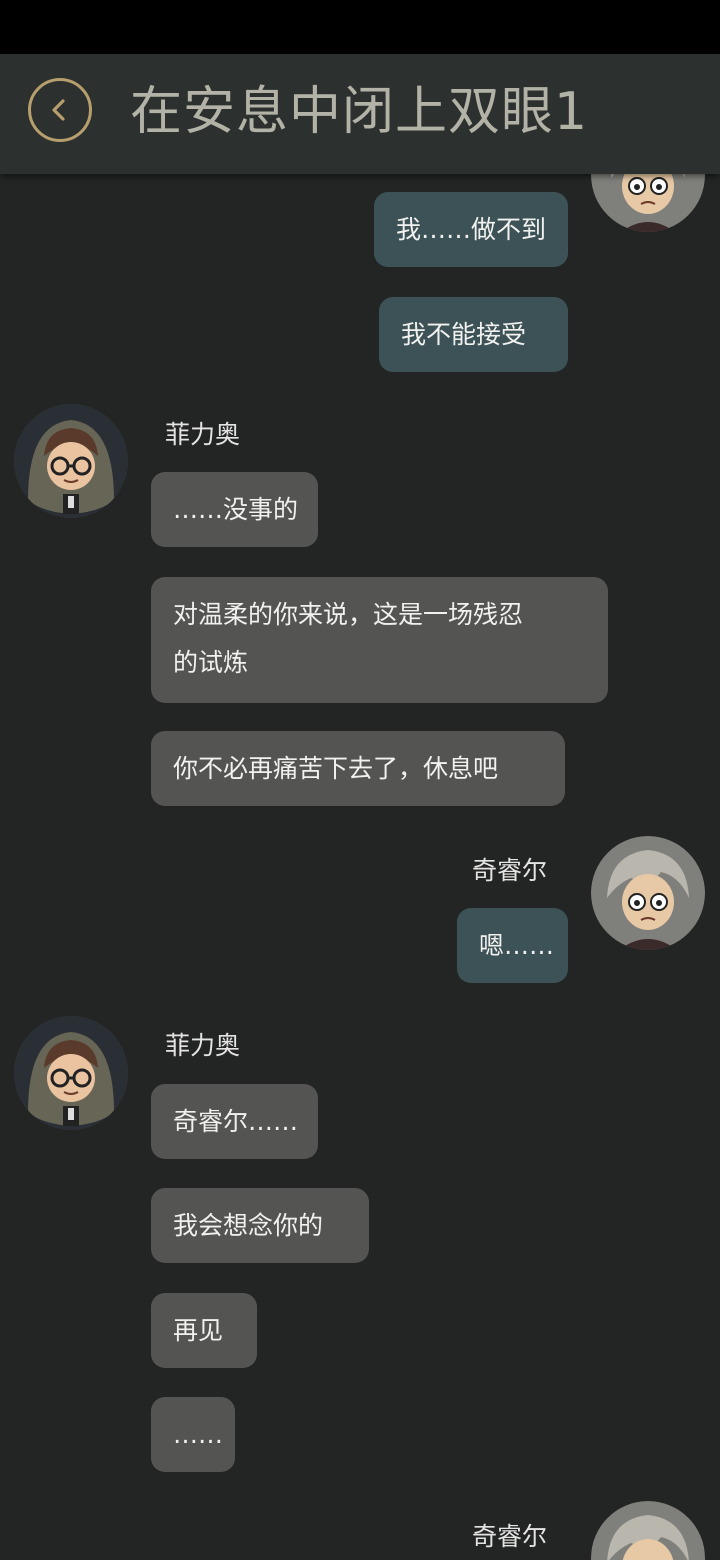 Image resolution: width=720 pixels, height=1560 pixels. I want to click on message-bubble-left: ……没事的, so click(234, 509).